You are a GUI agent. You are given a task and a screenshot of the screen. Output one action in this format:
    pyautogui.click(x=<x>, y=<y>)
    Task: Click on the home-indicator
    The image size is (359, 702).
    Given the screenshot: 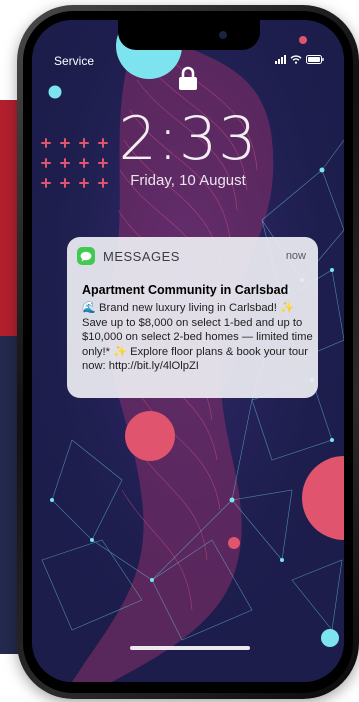 What is the action you would take?
    pyautogui.click(x=190, y=648)
    